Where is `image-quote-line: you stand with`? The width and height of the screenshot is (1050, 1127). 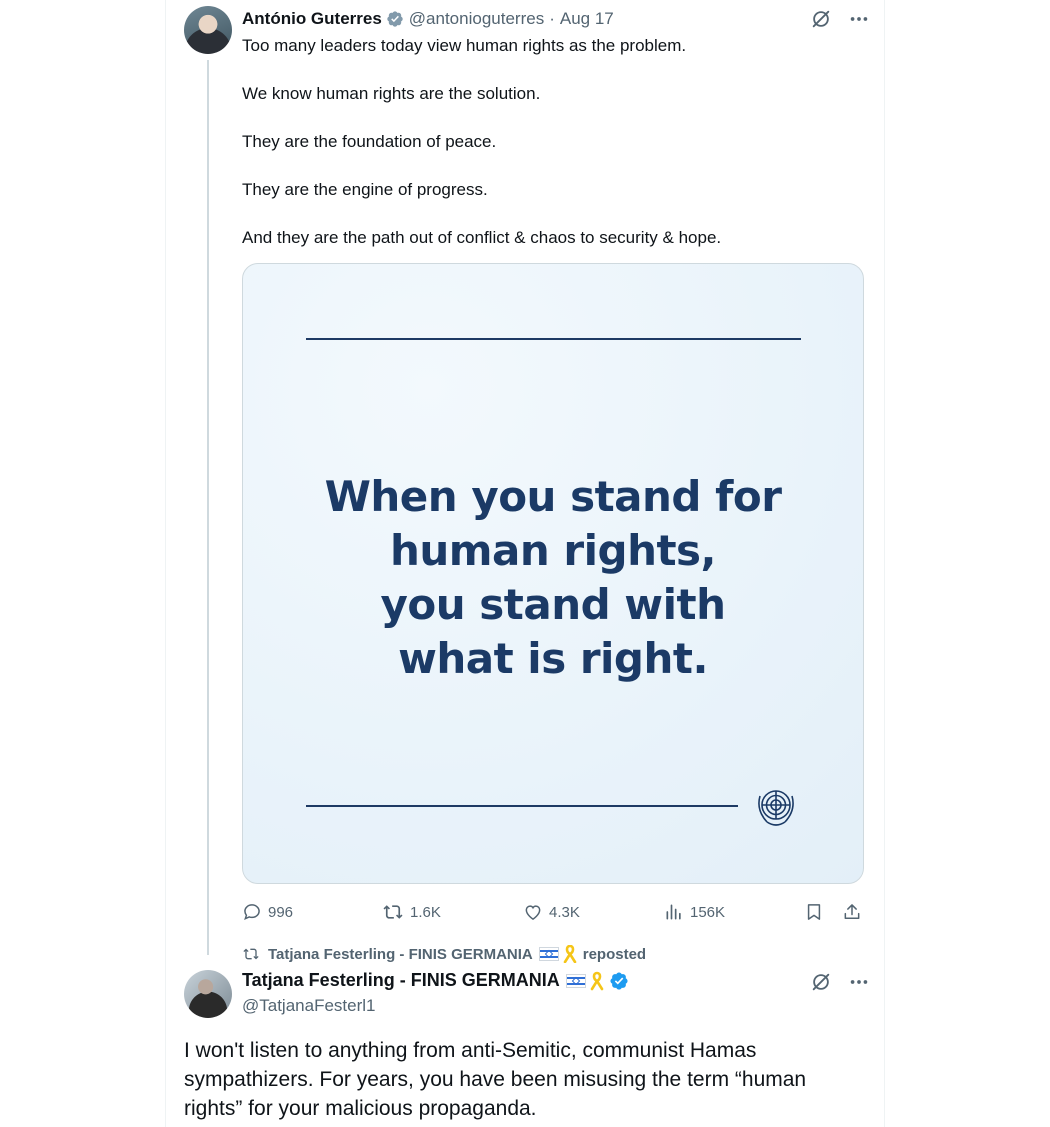
image-quote-line: you stand with is located at coordinates (553, 604).